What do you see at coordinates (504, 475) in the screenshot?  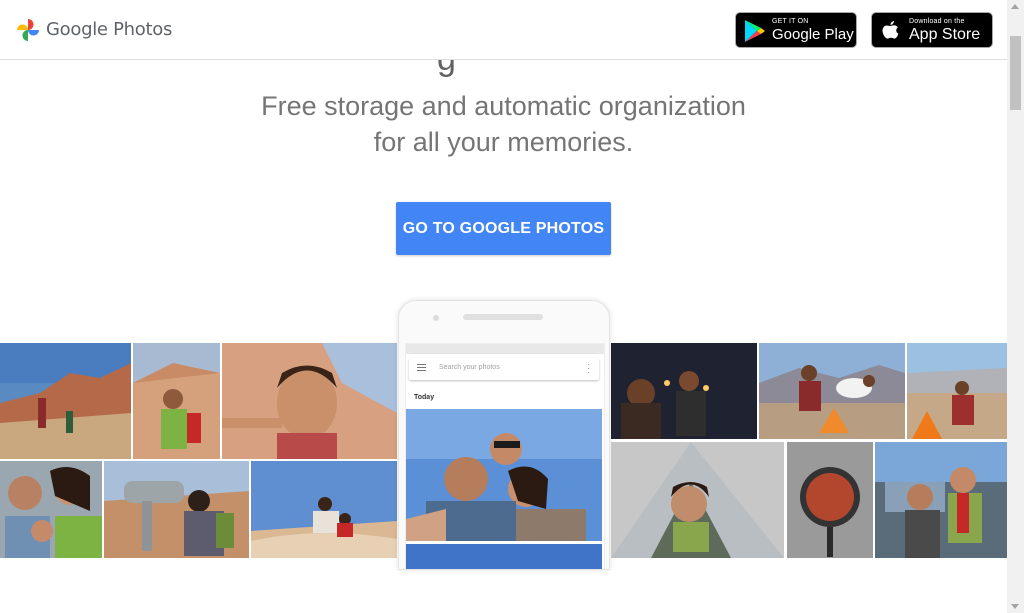 I see `phone-photo-family` at bounding box center [504, 475].